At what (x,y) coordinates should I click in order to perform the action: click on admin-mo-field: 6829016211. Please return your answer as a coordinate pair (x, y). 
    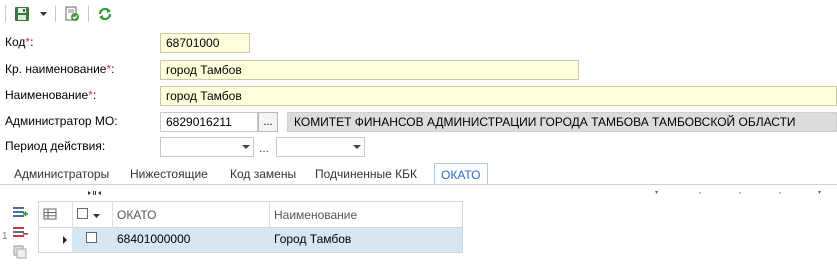
    Looking at the image, I should click on (209, 122).